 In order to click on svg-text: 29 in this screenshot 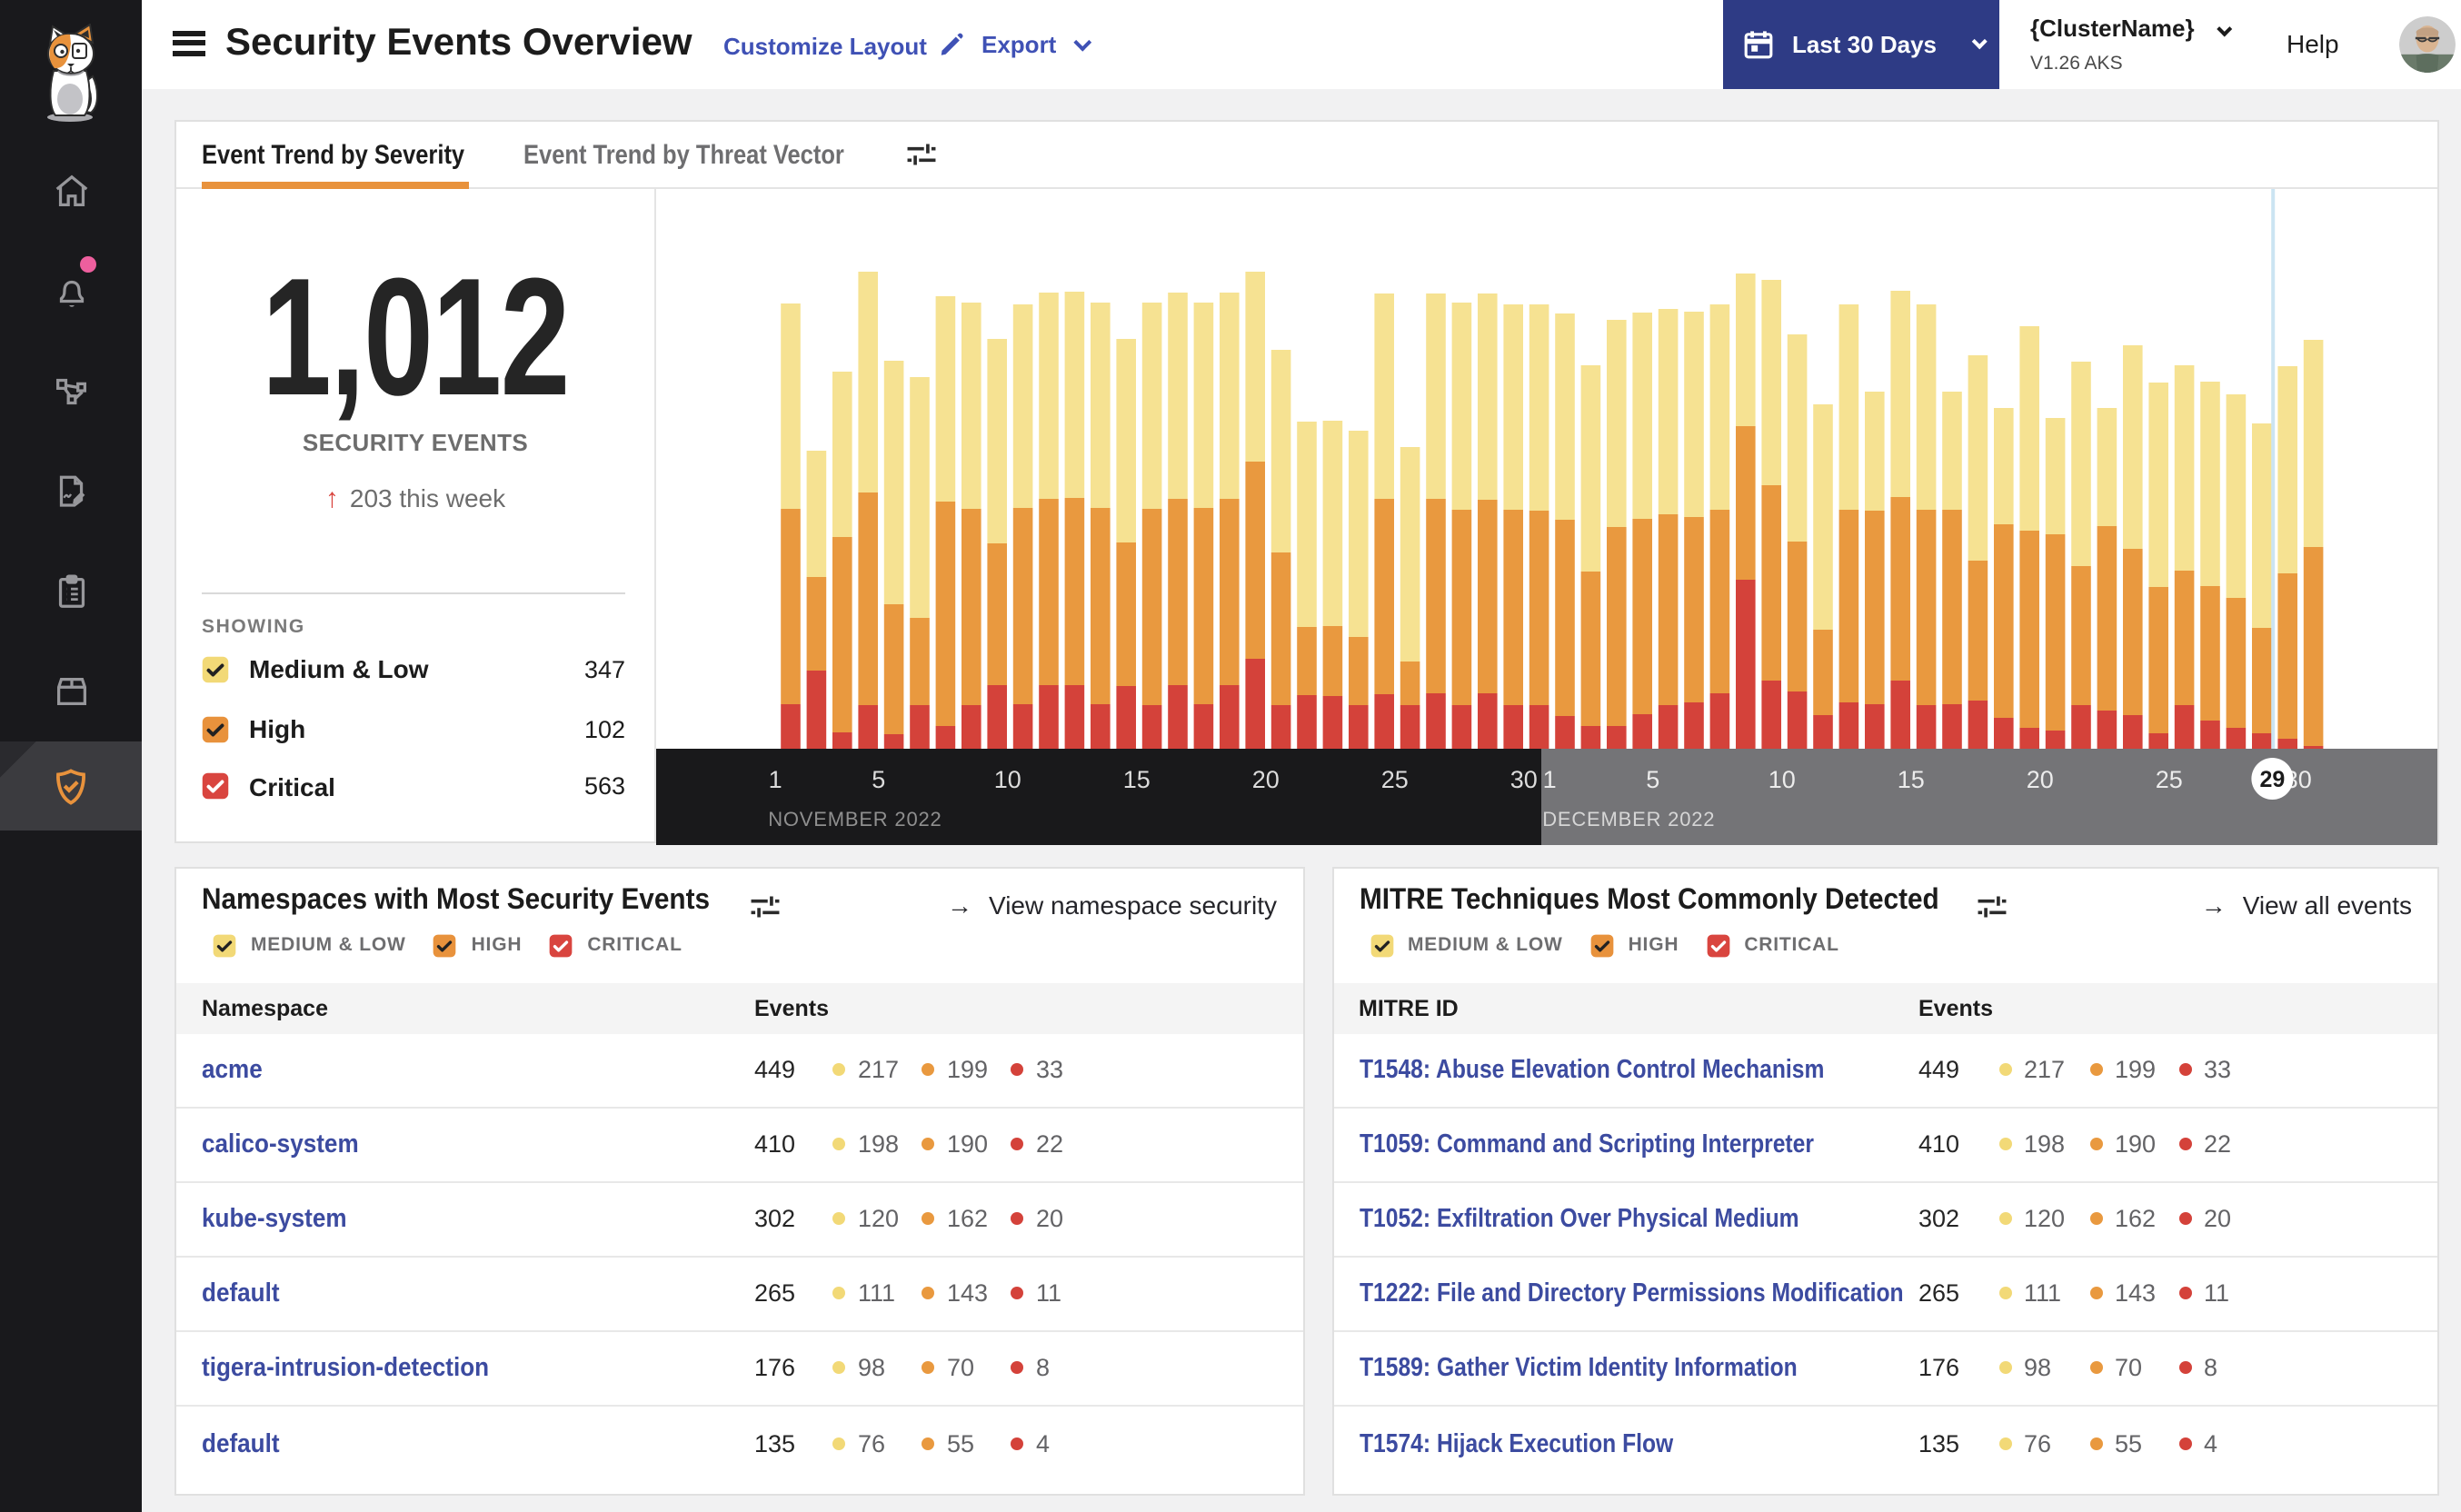, I will do `click(2272, 778)`.